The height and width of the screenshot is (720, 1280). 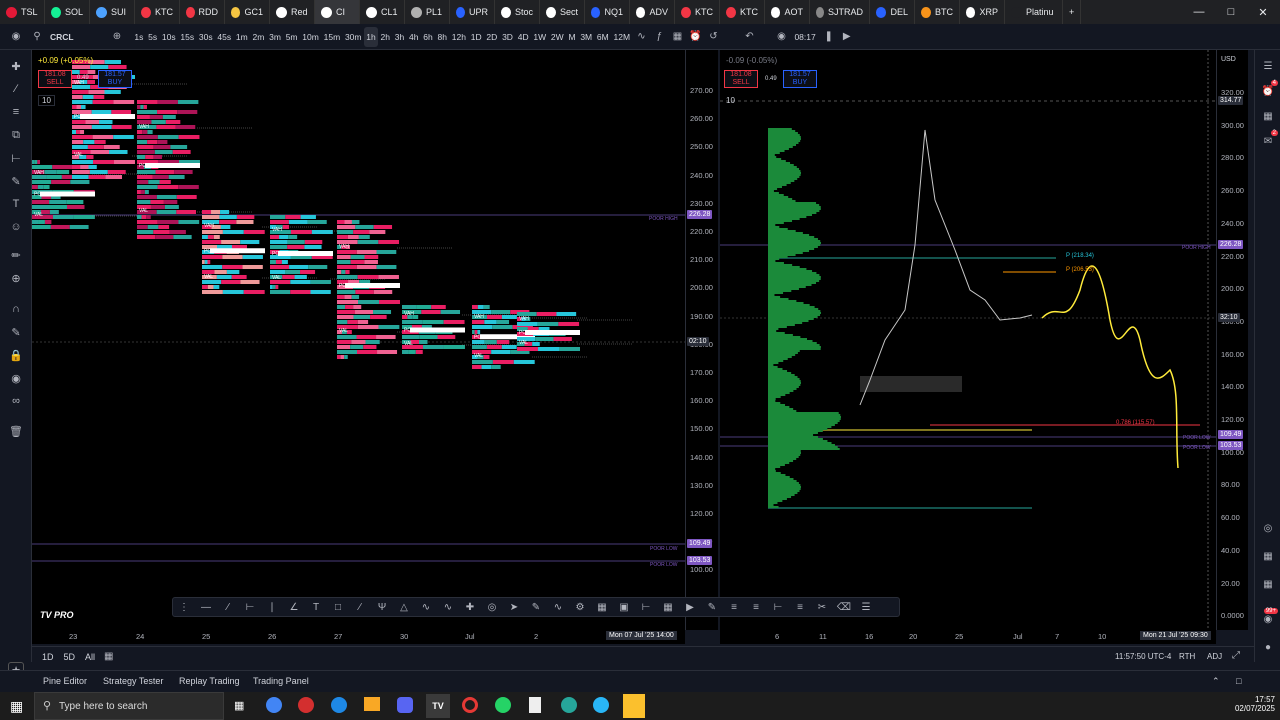 What do you see at coordinates (382, 607) in the screenshot?
I see `pitchfork-icon: Ψ` at bounding box center [382, 607].